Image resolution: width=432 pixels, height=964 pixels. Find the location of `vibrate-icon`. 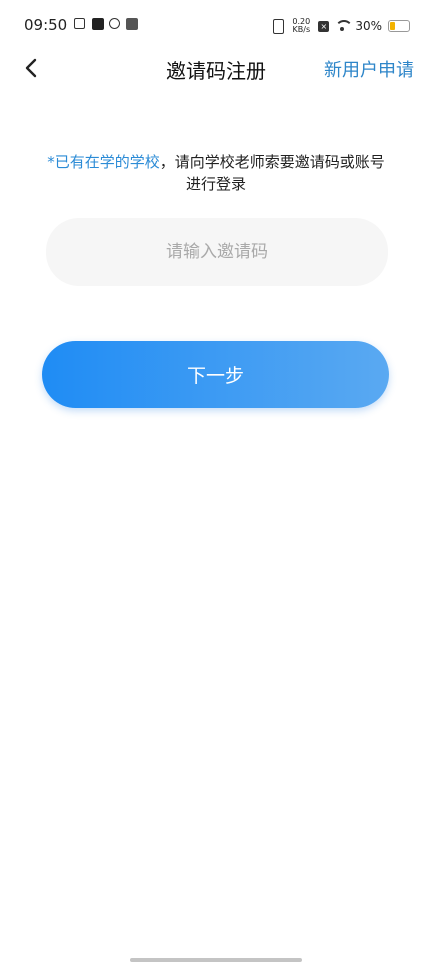

vibrate-icon is located at coordinates (279, 26).